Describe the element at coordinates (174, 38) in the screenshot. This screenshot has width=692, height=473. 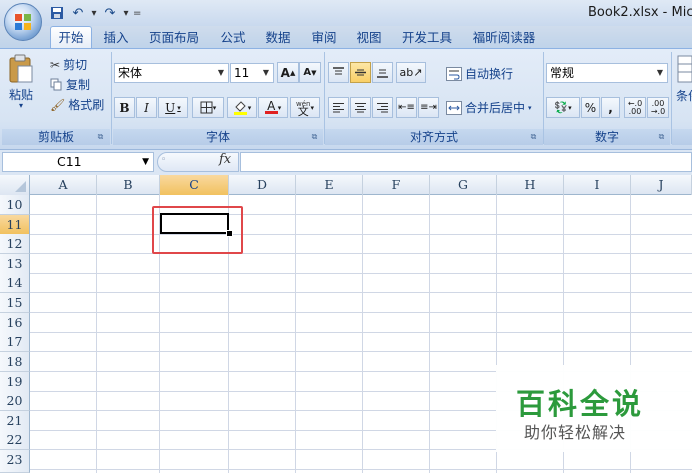
I see `tab-page-layout: 页面布局` at that location.